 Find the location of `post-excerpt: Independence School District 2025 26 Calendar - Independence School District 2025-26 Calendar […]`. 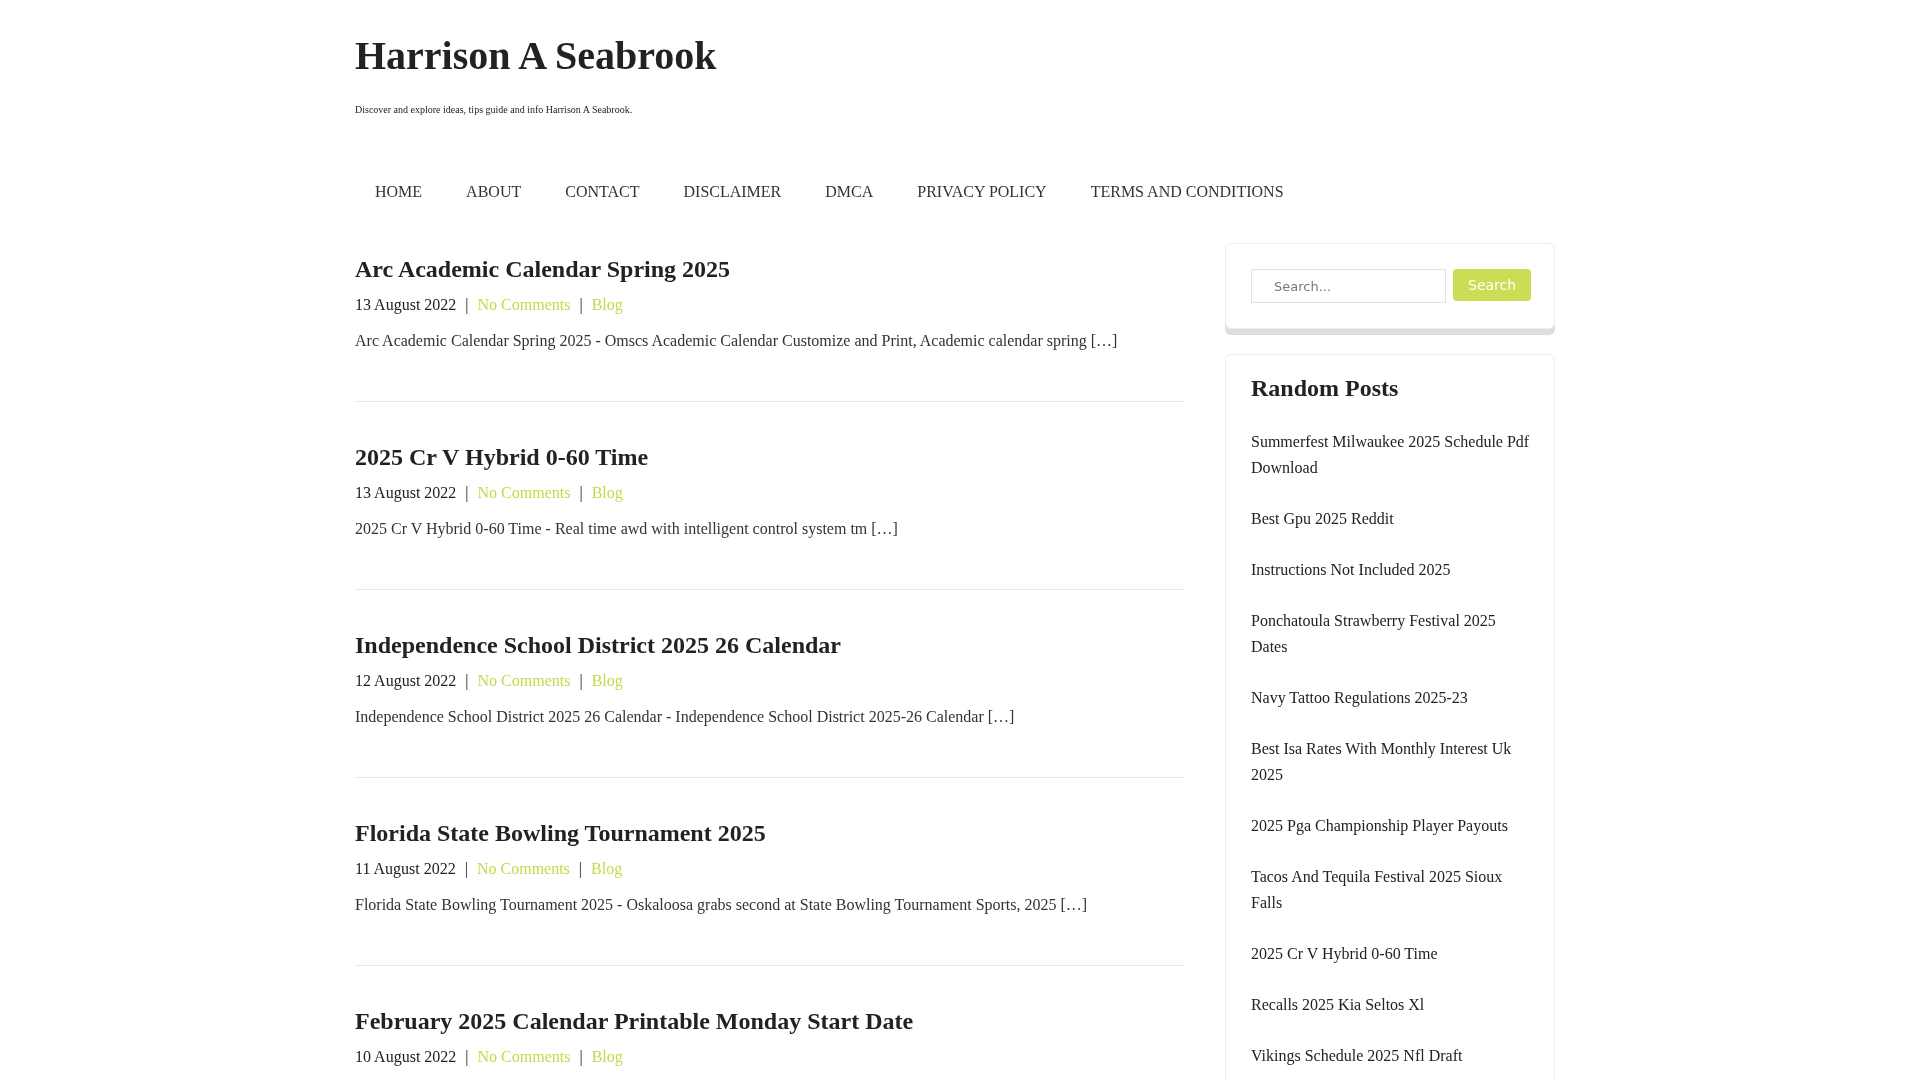

post-excerpt: Independence School District 2025 26 Calendar - Independence School District 2025-26 Calendar […] is located at coordinates (685, 717).